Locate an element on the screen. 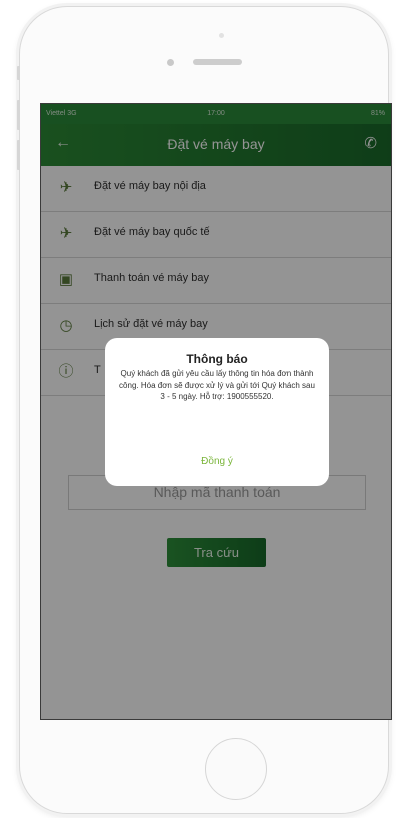 The image size is (401, 818). volume-down-button is located at coordinates (18, 155).